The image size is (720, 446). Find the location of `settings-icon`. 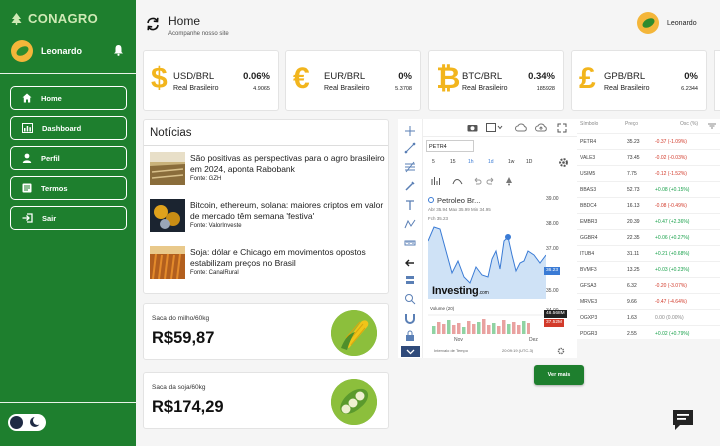

settings-icon is located at coordinates (563, 162).